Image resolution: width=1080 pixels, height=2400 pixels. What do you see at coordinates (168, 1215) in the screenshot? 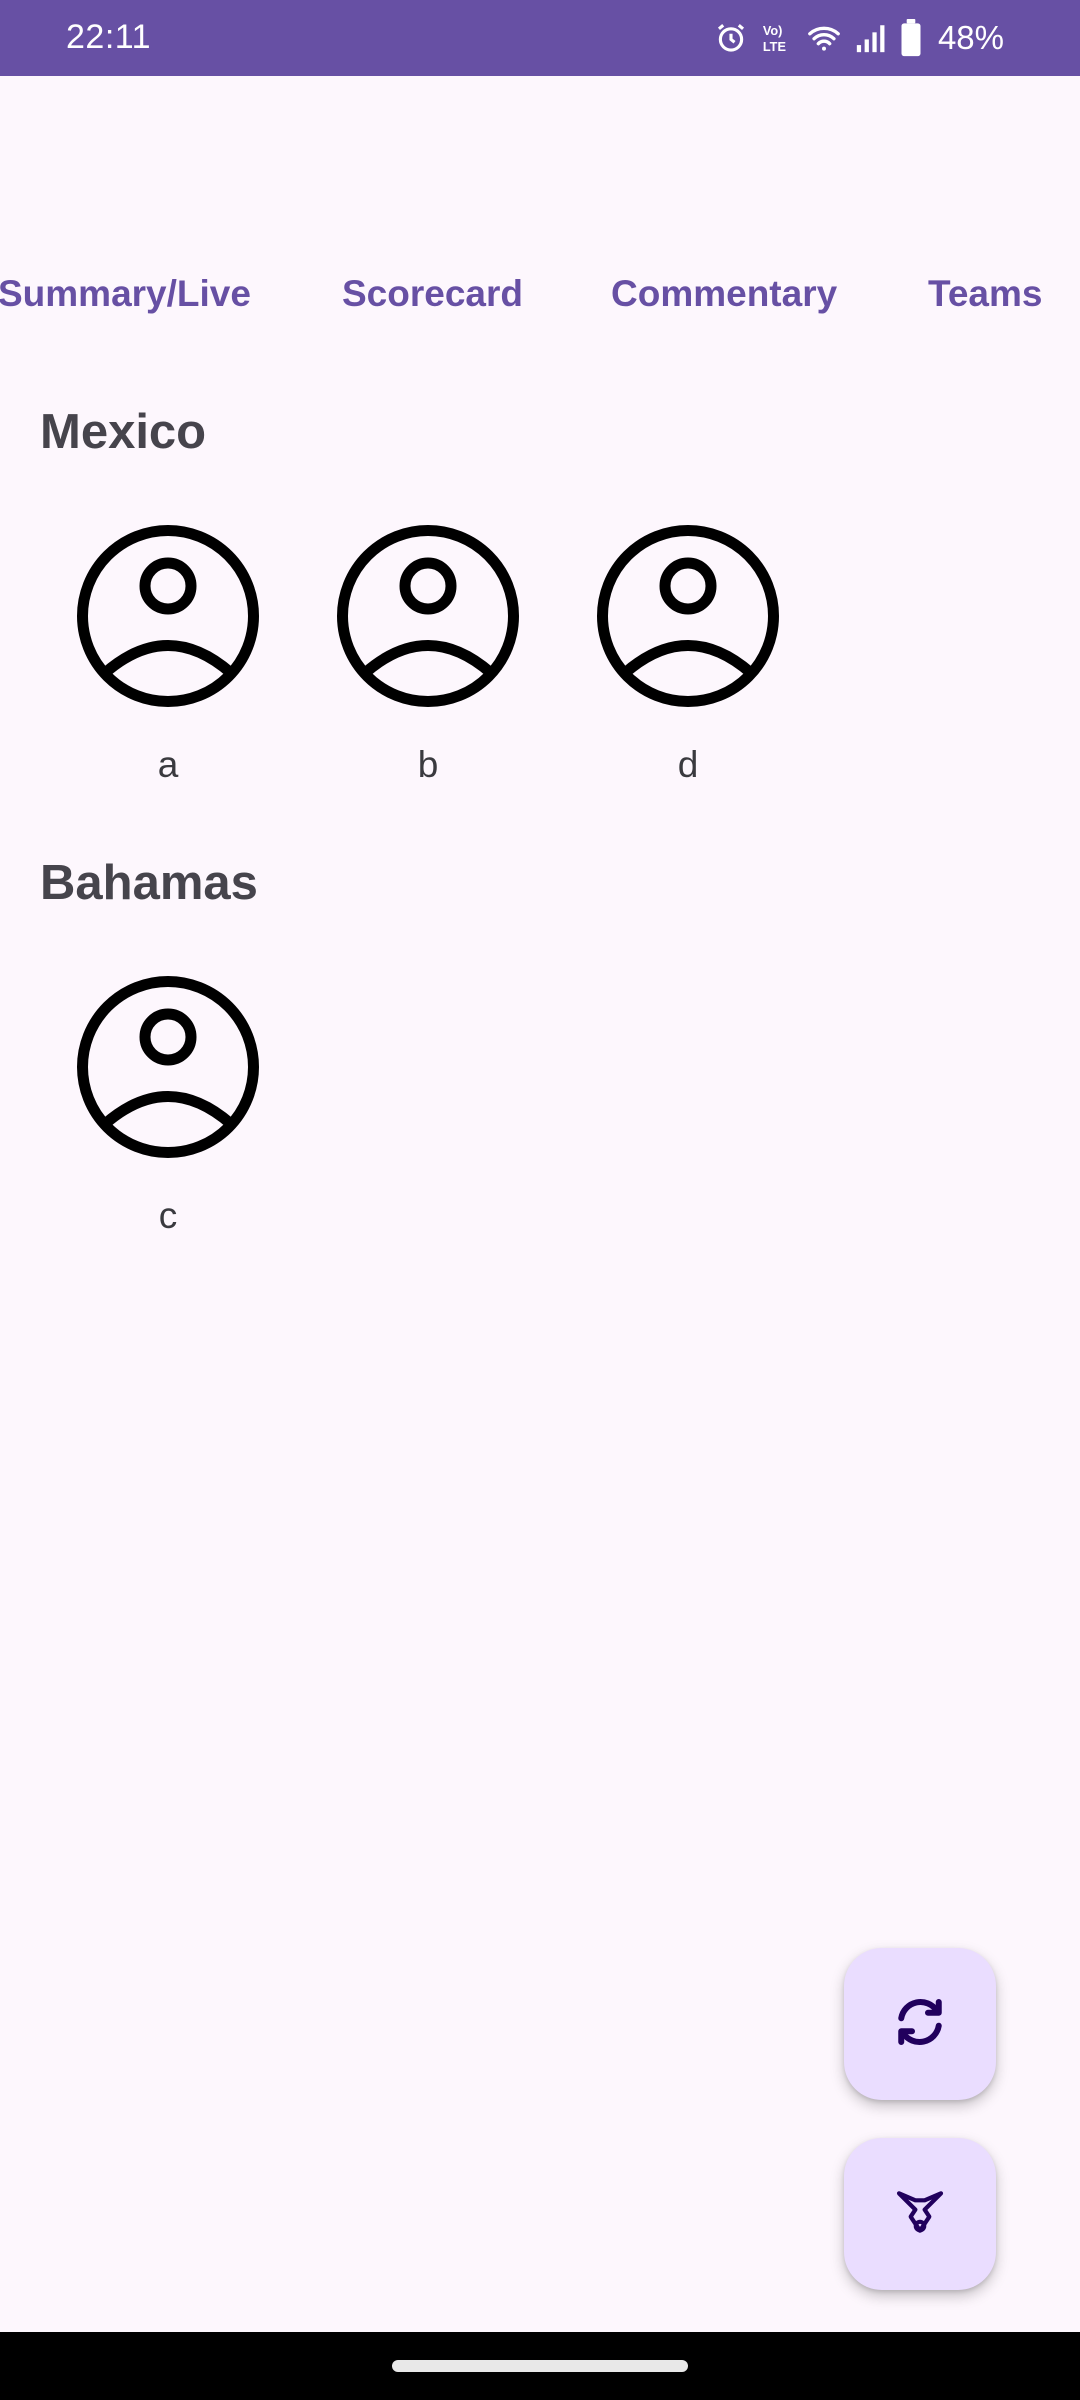
I see `player-name: c` at bounding box center [168, 1215].